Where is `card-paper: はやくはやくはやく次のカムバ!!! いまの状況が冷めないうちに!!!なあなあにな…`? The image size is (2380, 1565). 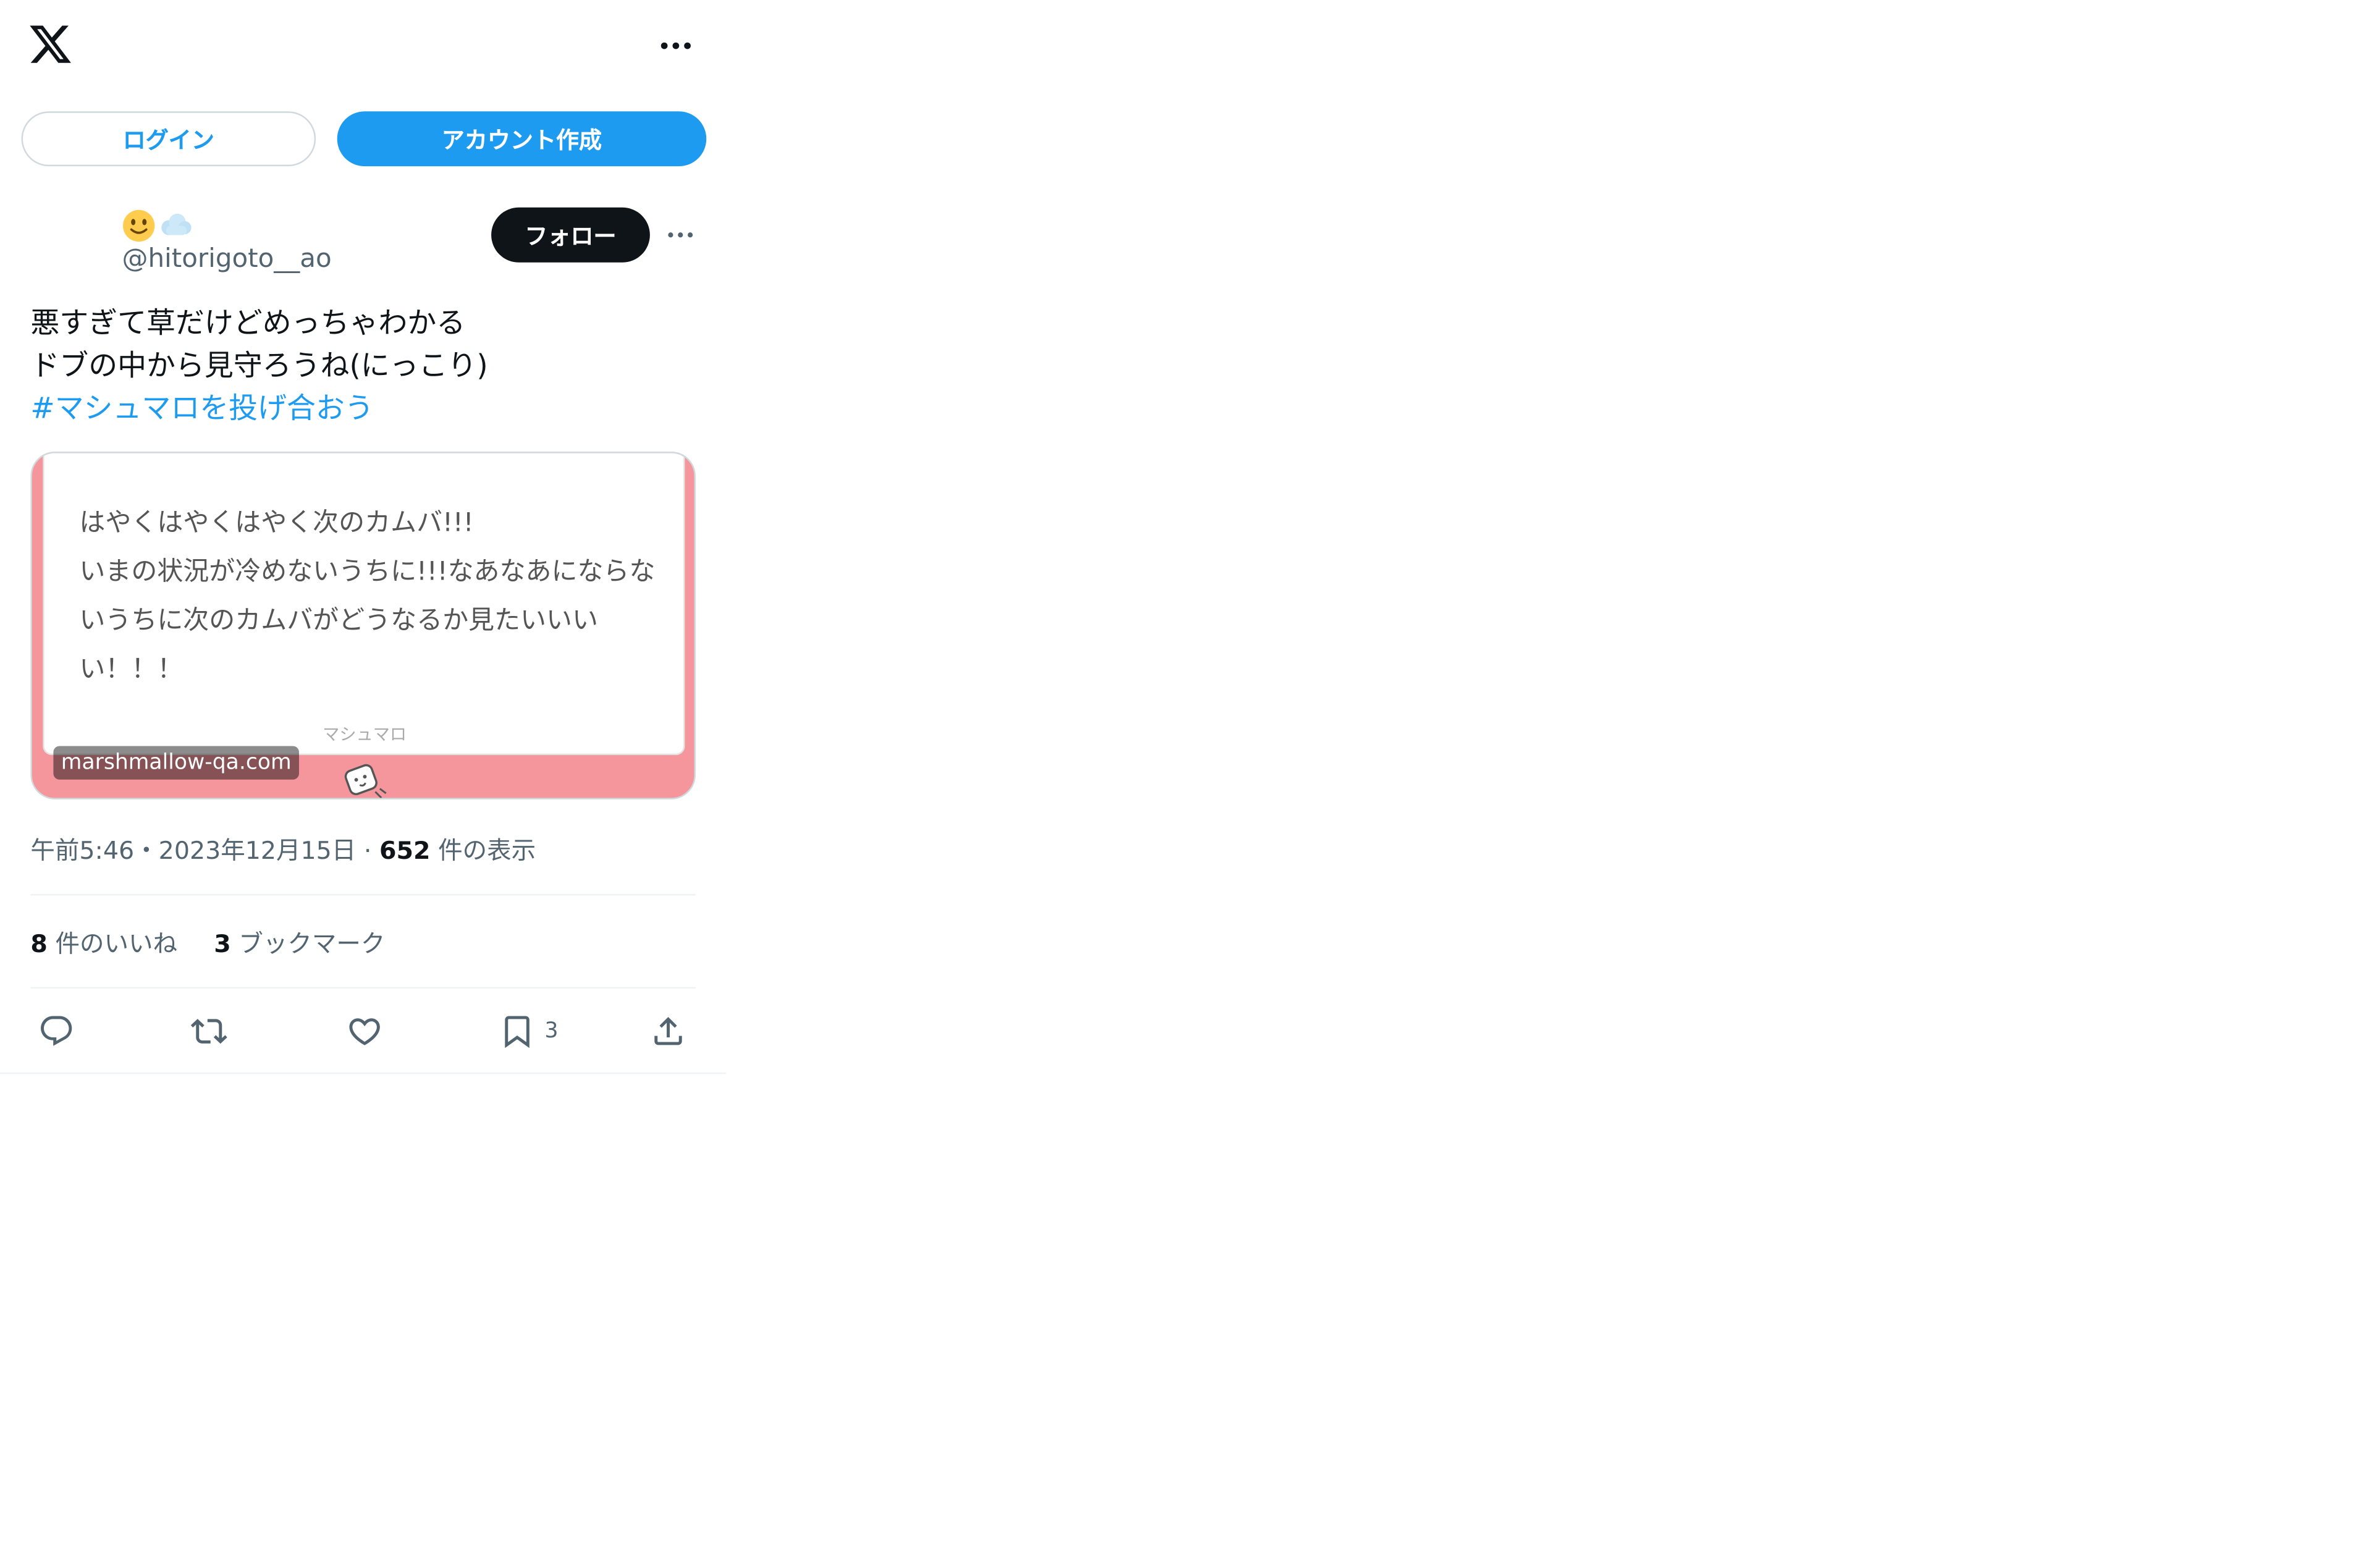
card-paper: はやくはやくはやく次のカムバ!!! いまの状況が冷めないうちに!!!なあなあにな… is located at coordinates (364, 605).